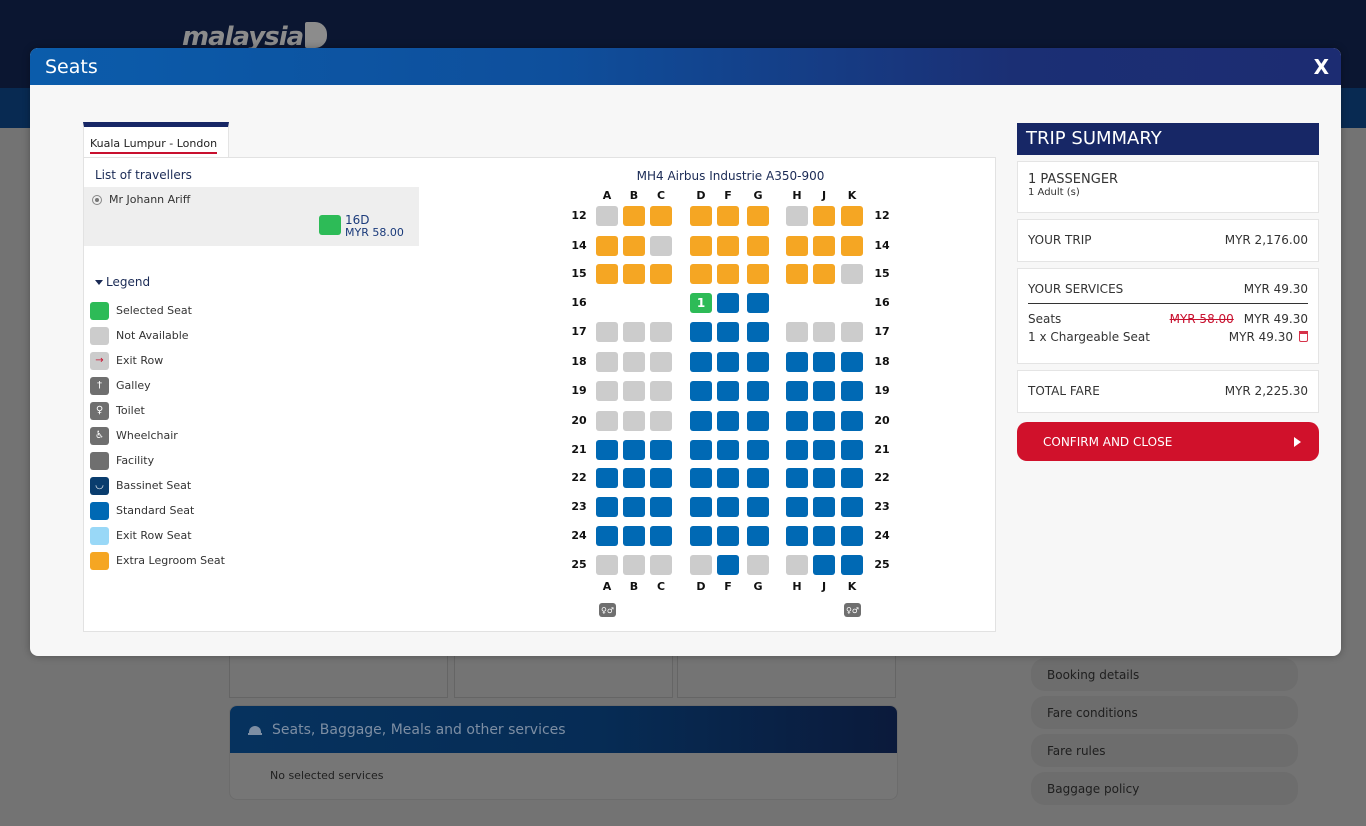 Image resolution: width=1366 pixels, height=826 pixels. I want to click on seat-14b, so click(634, 246).